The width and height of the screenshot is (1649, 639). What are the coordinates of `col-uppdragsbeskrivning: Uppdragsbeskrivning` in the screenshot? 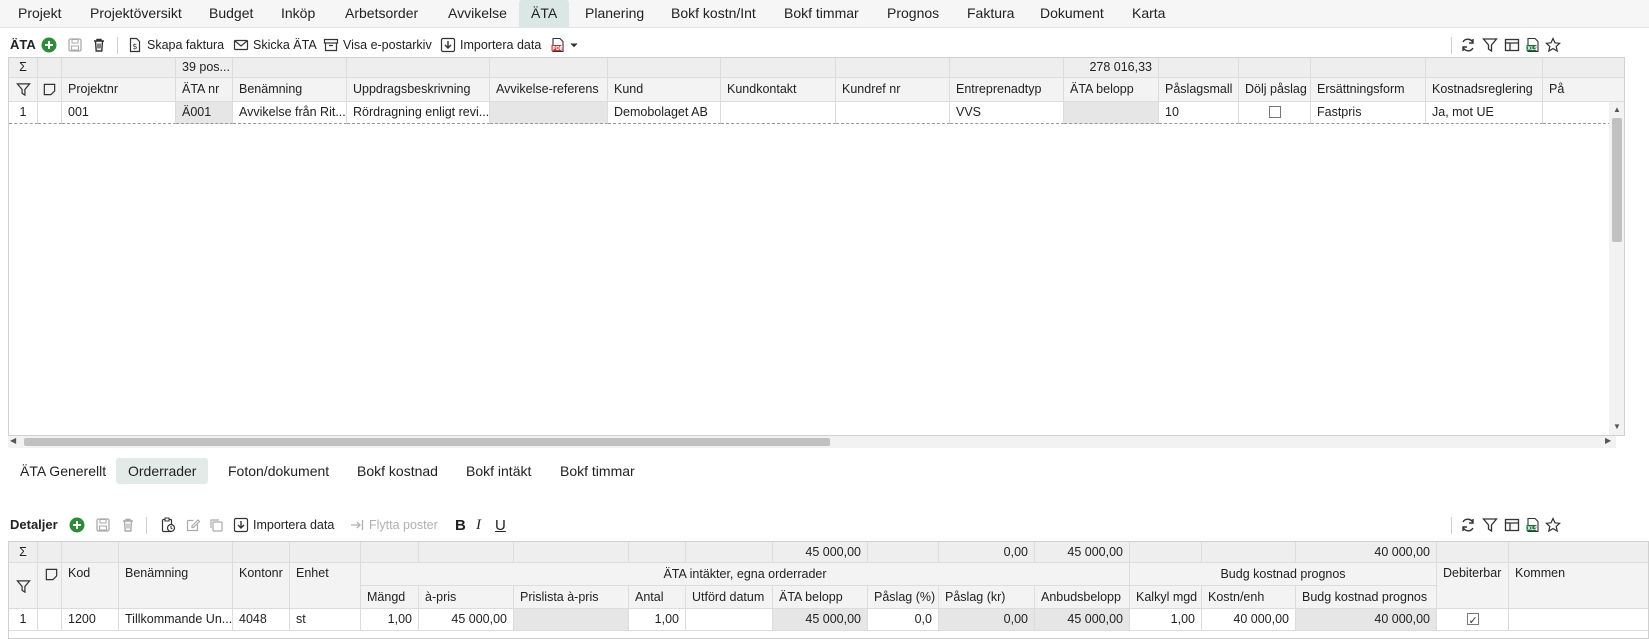 It's located at (418, 90).